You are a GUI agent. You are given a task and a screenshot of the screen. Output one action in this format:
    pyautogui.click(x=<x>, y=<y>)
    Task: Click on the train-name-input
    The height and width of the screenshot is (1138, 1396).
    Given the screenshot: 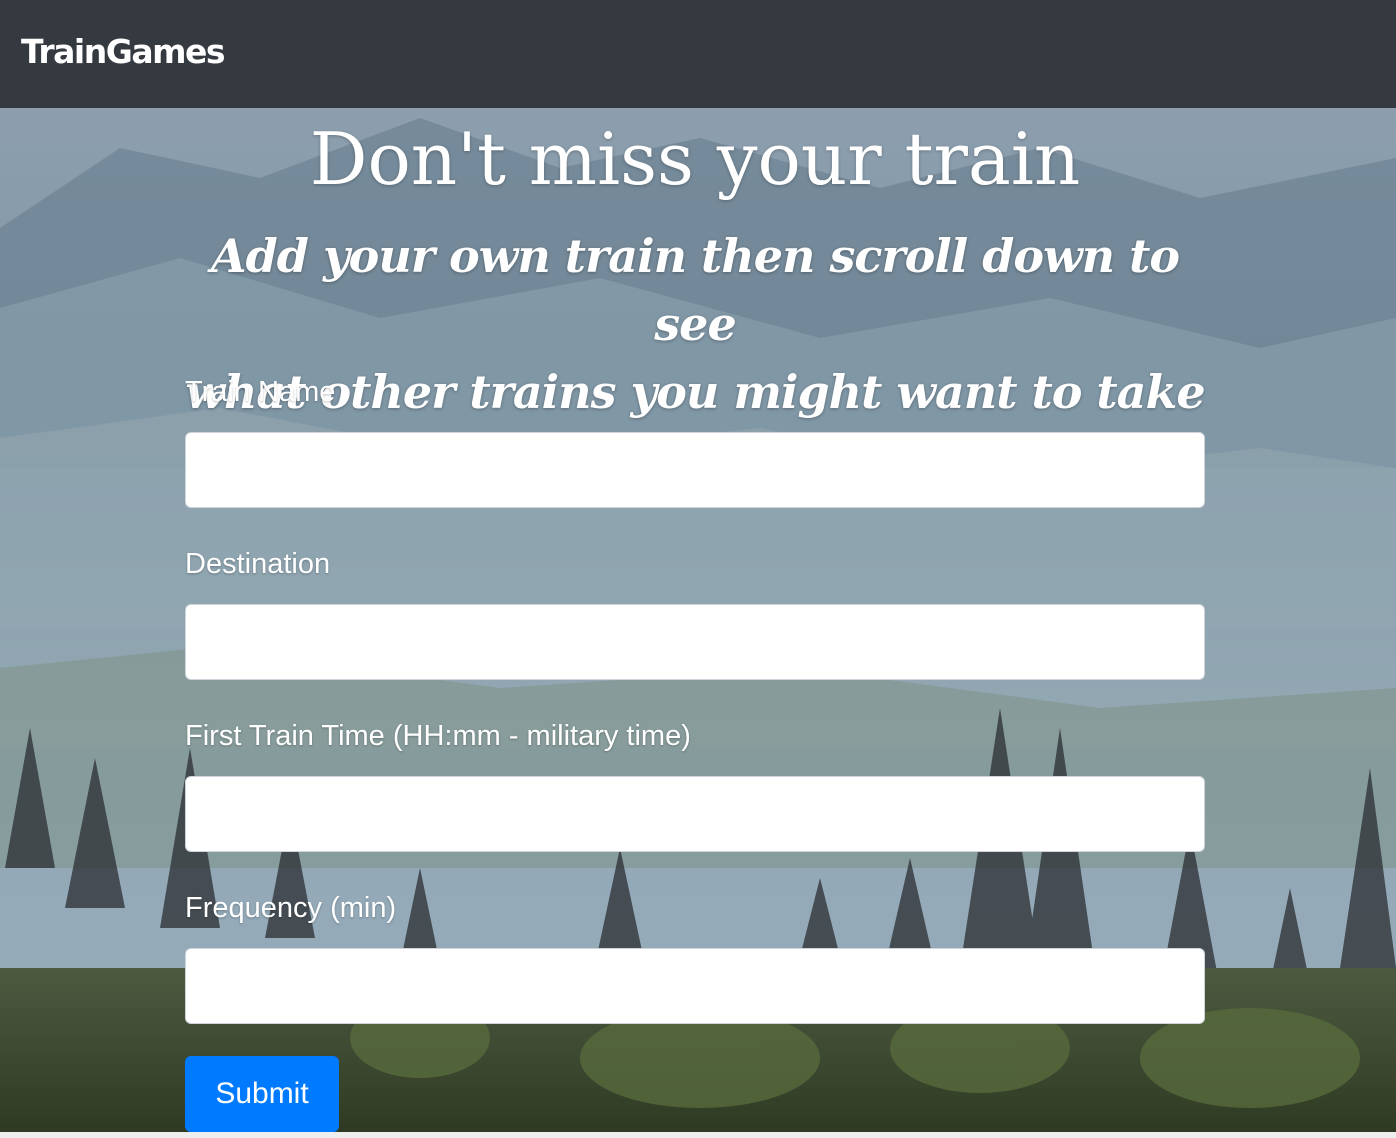 What is the action you would take?
    pyautogui.click(x=695, y=470)
    